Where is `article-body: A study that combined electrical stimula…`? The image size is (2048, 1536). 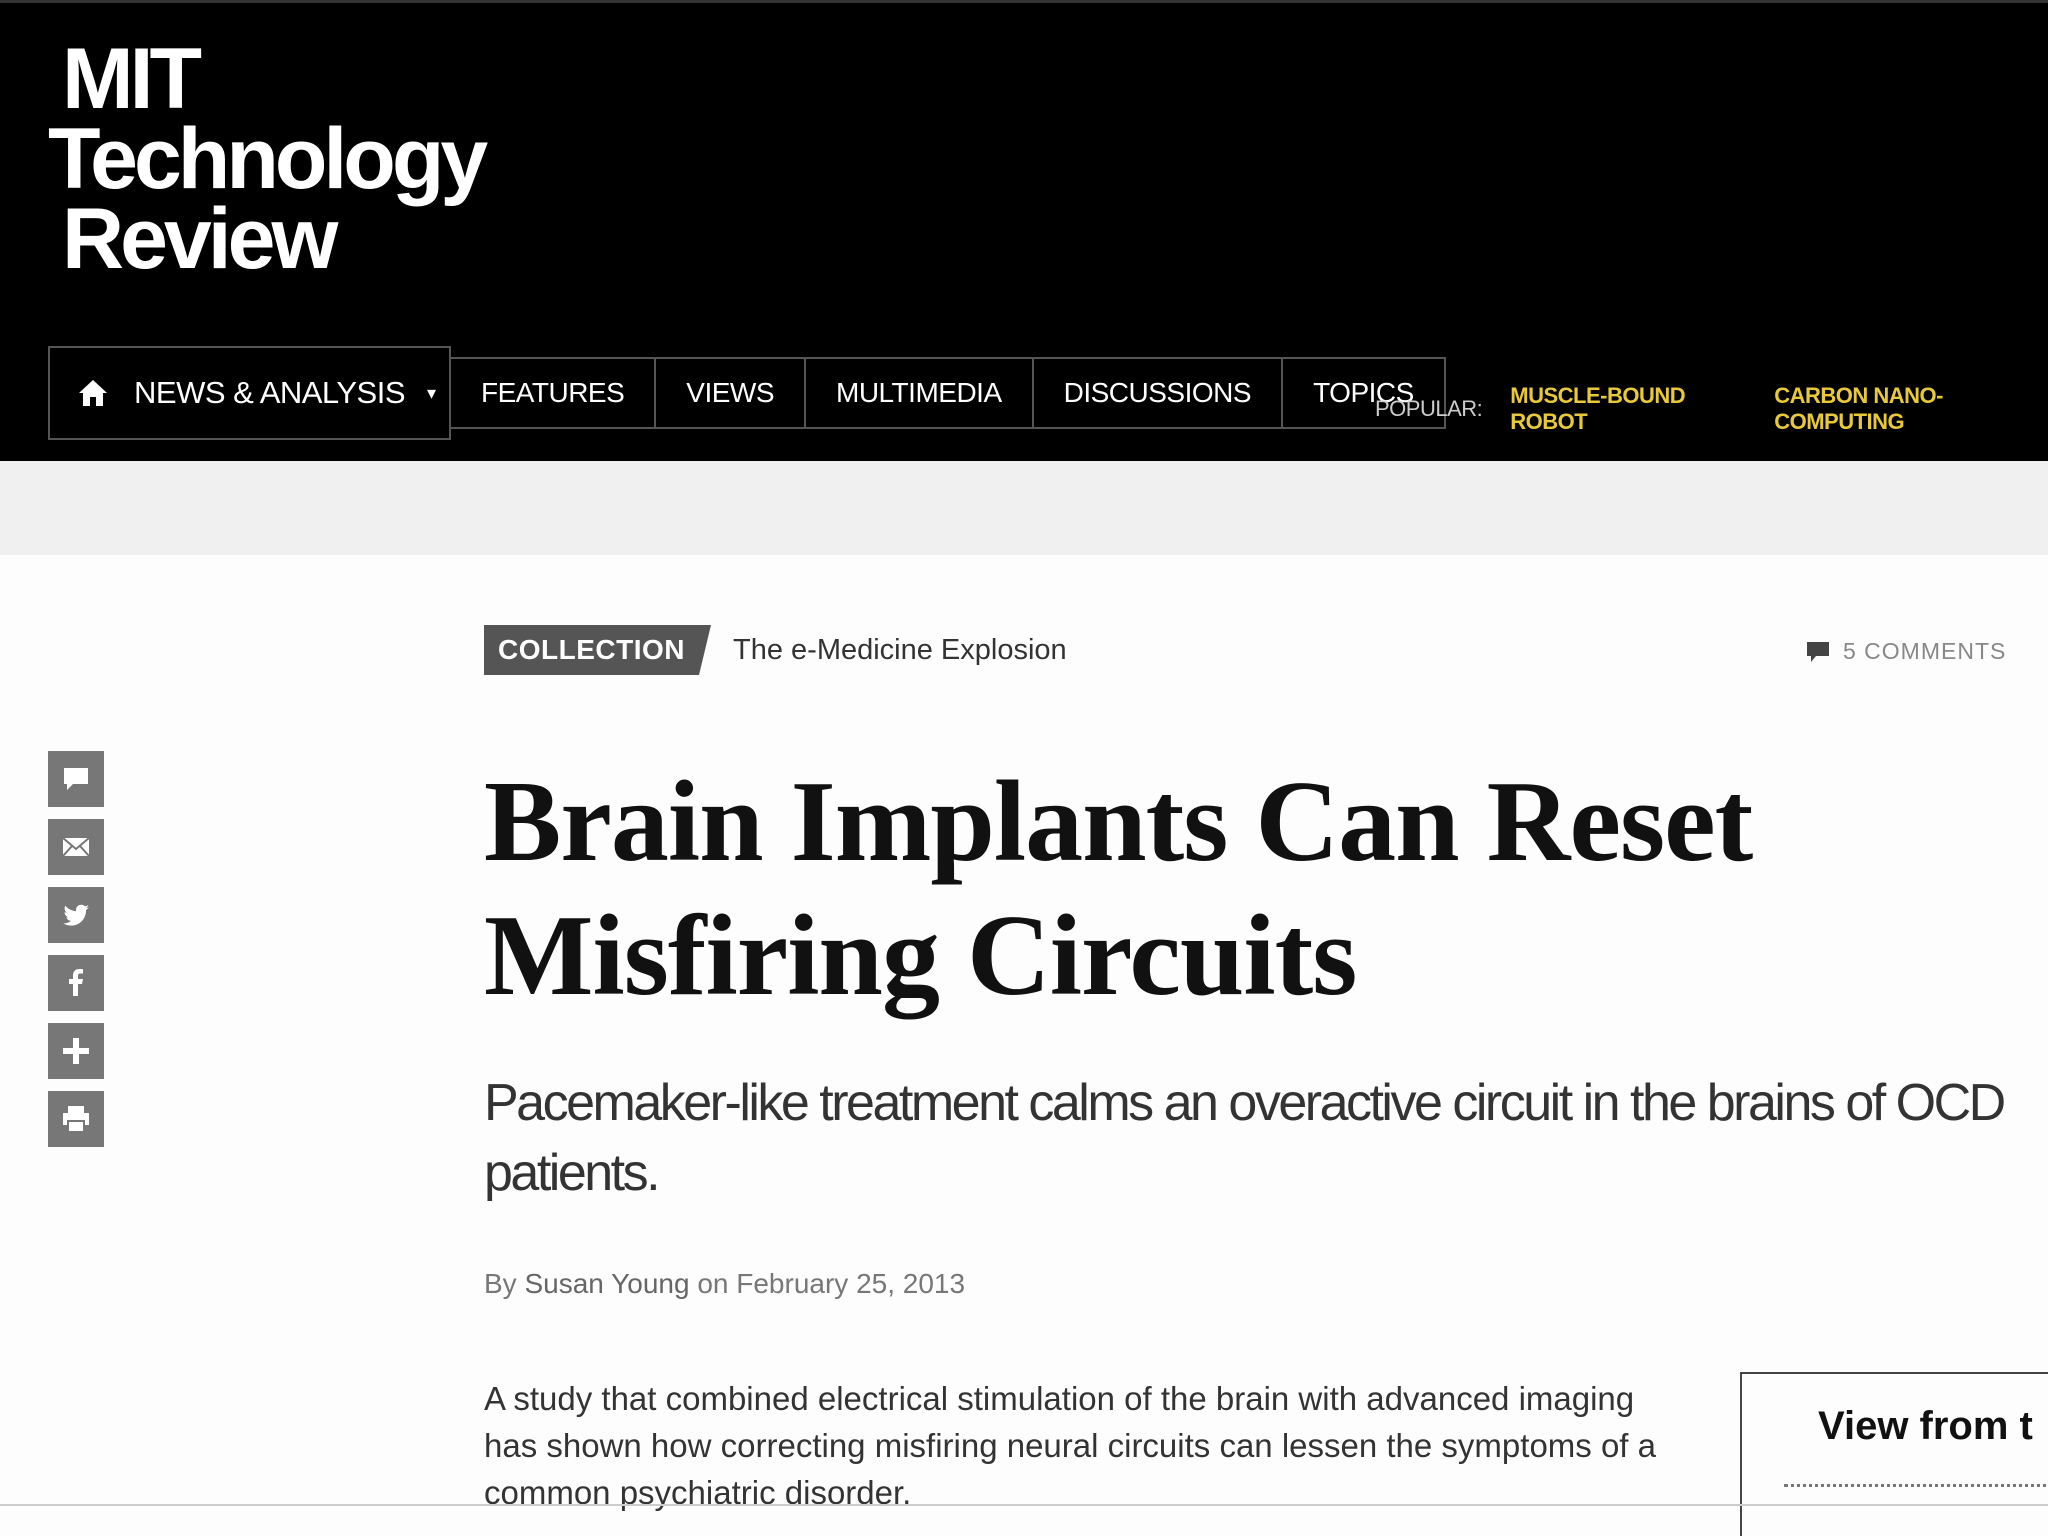
article-body: A study that combined electrical stimula… is located at coordinates (1099, 1445).